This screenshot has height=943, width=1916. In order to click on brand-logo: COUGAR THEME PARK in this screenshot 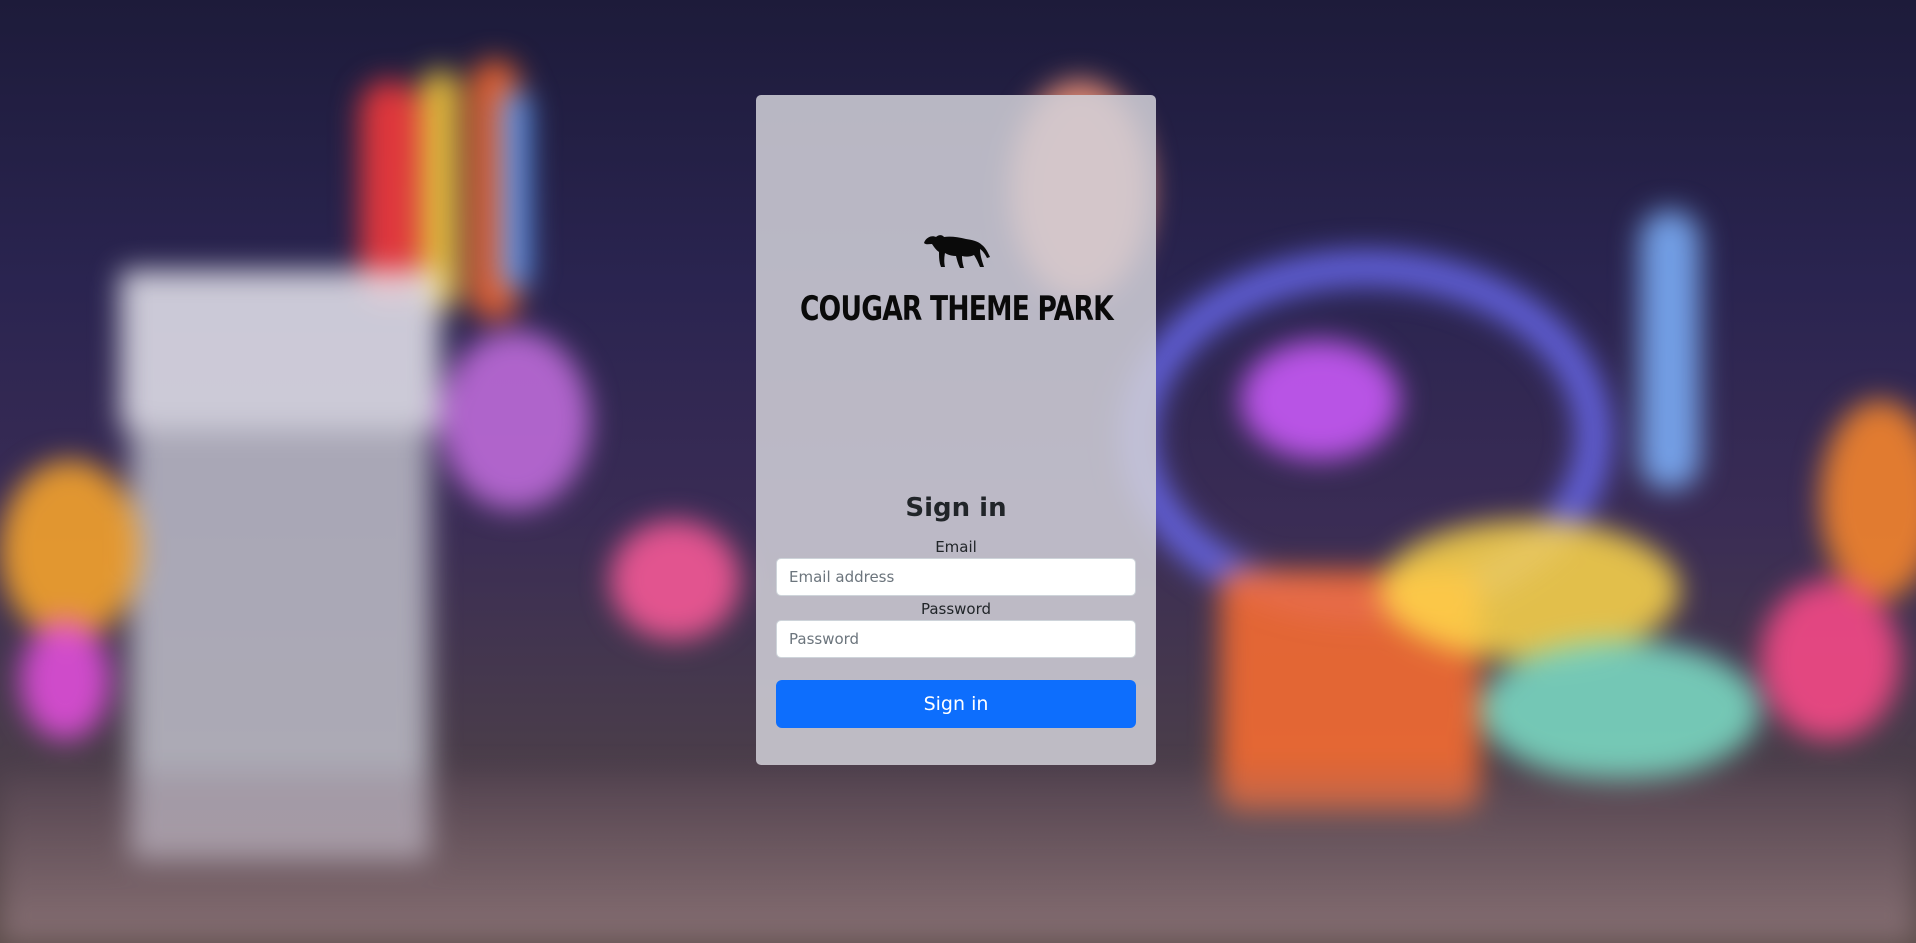, I will do `click(956, 280)`.